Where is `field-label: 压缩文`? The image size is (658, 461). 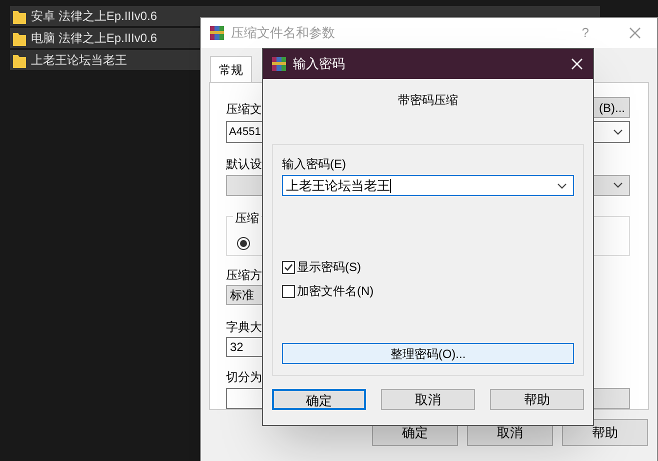 field-label: 压缩文 is located at coordinates (244, 109).